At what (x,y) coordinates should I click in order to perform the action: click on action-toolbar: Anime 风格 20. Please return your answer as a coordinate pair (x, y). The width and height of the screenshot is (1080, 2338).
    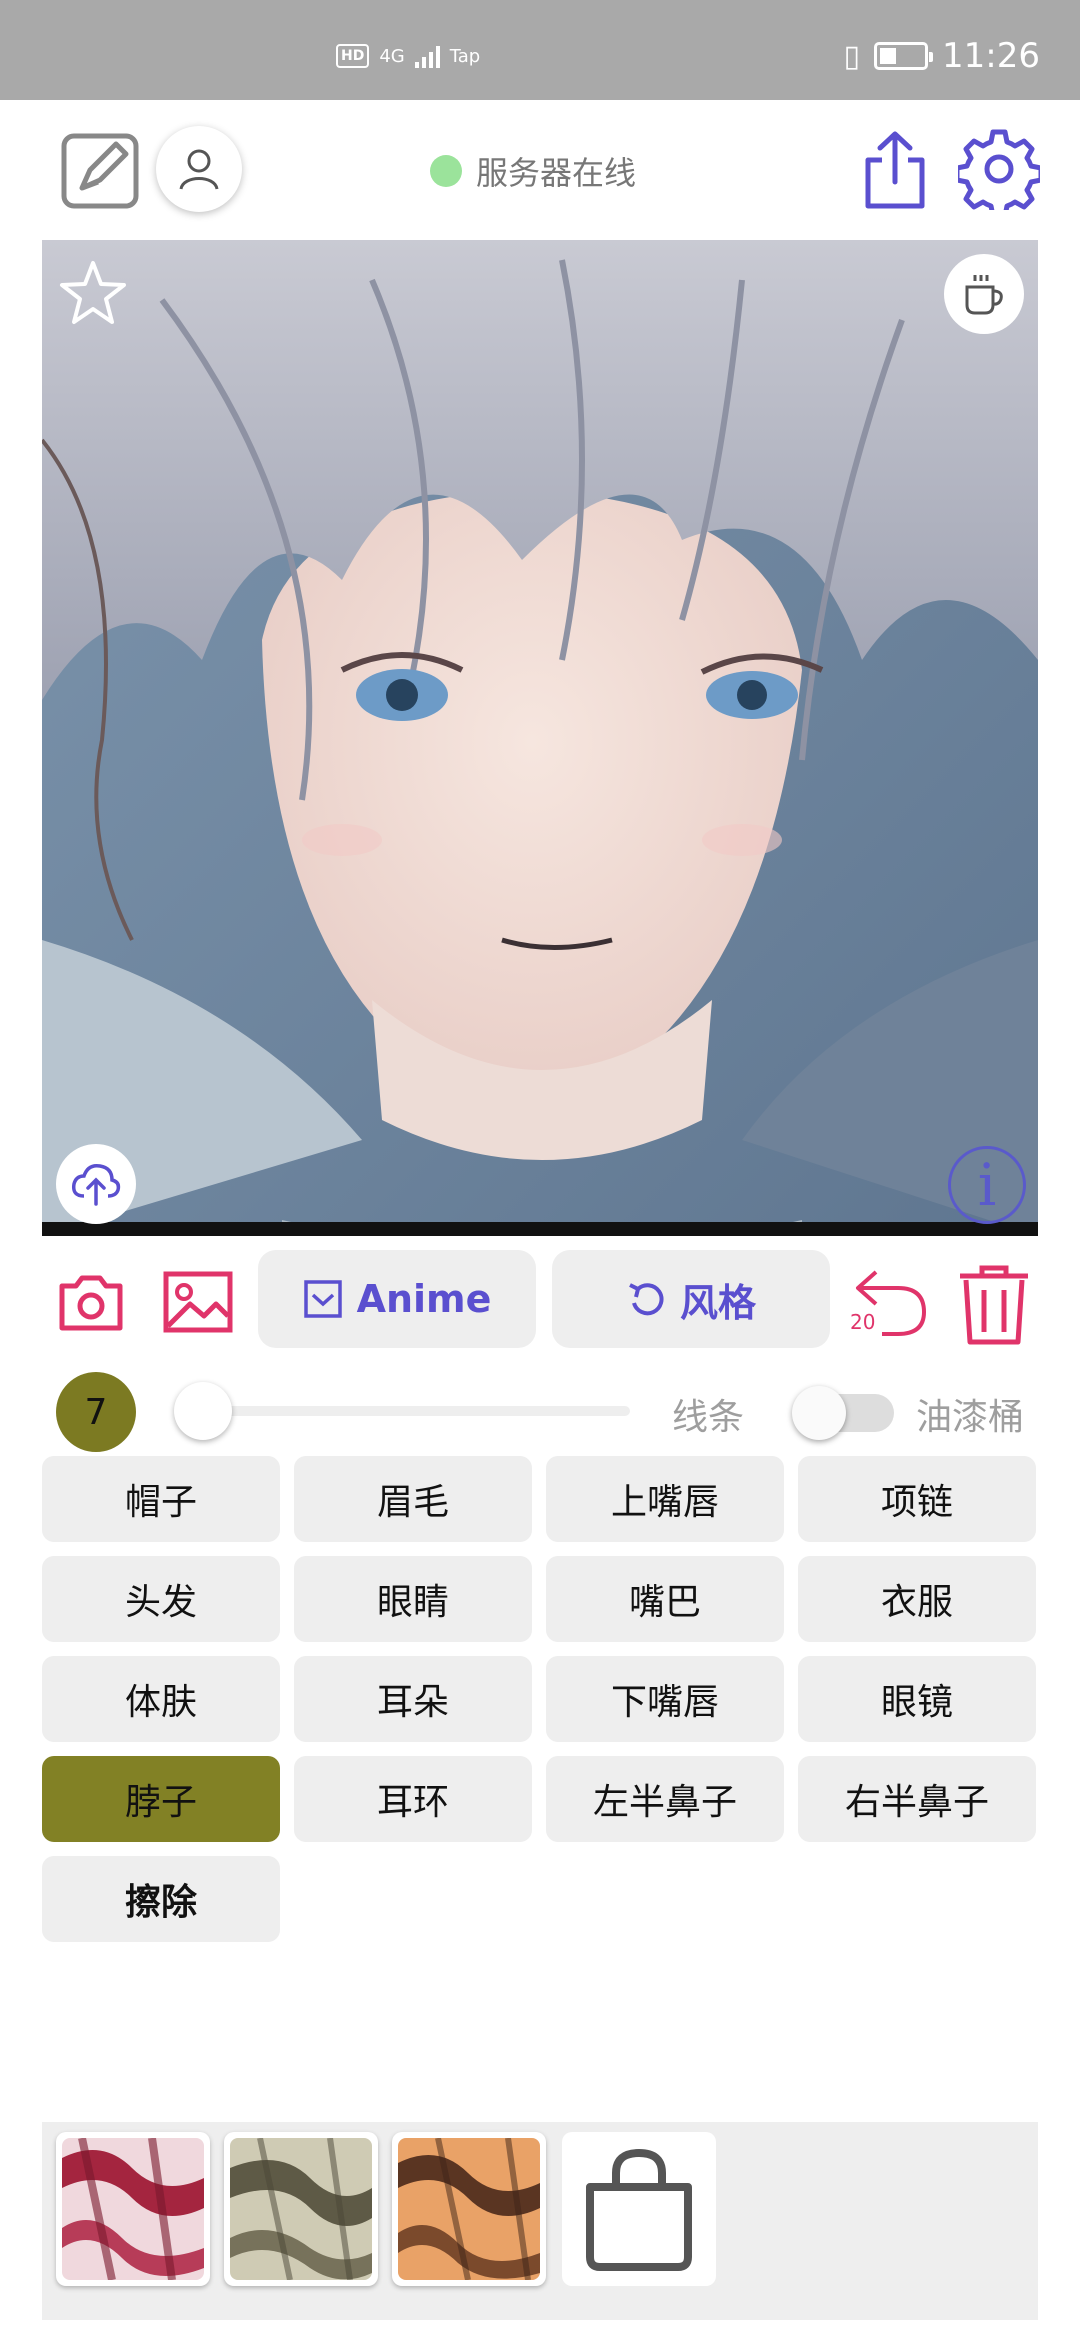
    Looking at the image, I should click on (540, 1300).